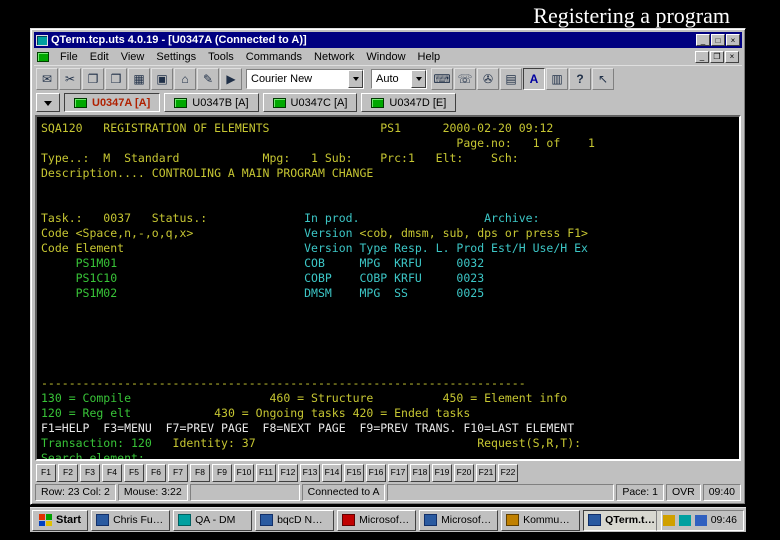 The height and width of the screenshot is (540, 780). What do you see at coordinates (603, 78) in the screenshot?
I see `context-help-icon: ↖` at bounding box center [603, 78].